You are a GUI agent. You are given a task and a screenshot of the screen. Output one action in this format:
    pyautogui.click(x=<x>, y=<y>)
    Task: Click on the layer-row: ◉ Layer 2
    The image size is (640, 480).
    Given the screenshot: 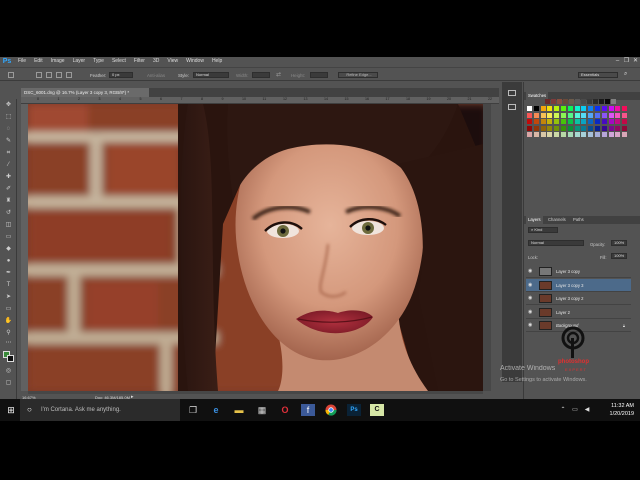 What is the action you would take?
    pyautogui.click(x=578, y=312)
    